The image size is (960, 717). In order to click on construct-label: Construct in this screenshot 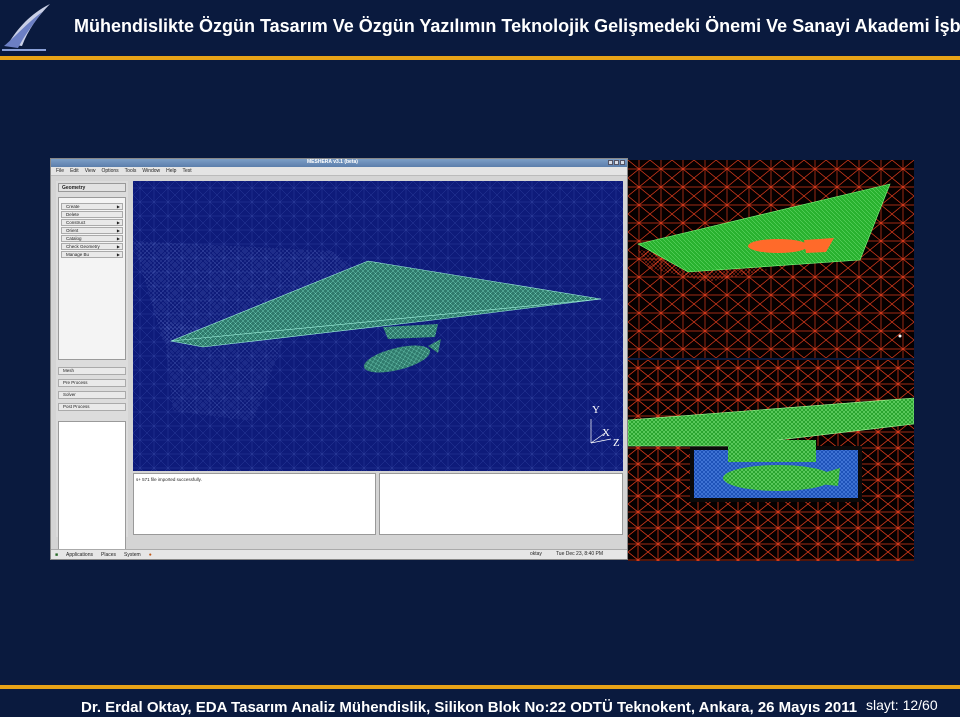, I will do `click(76, 222)`.